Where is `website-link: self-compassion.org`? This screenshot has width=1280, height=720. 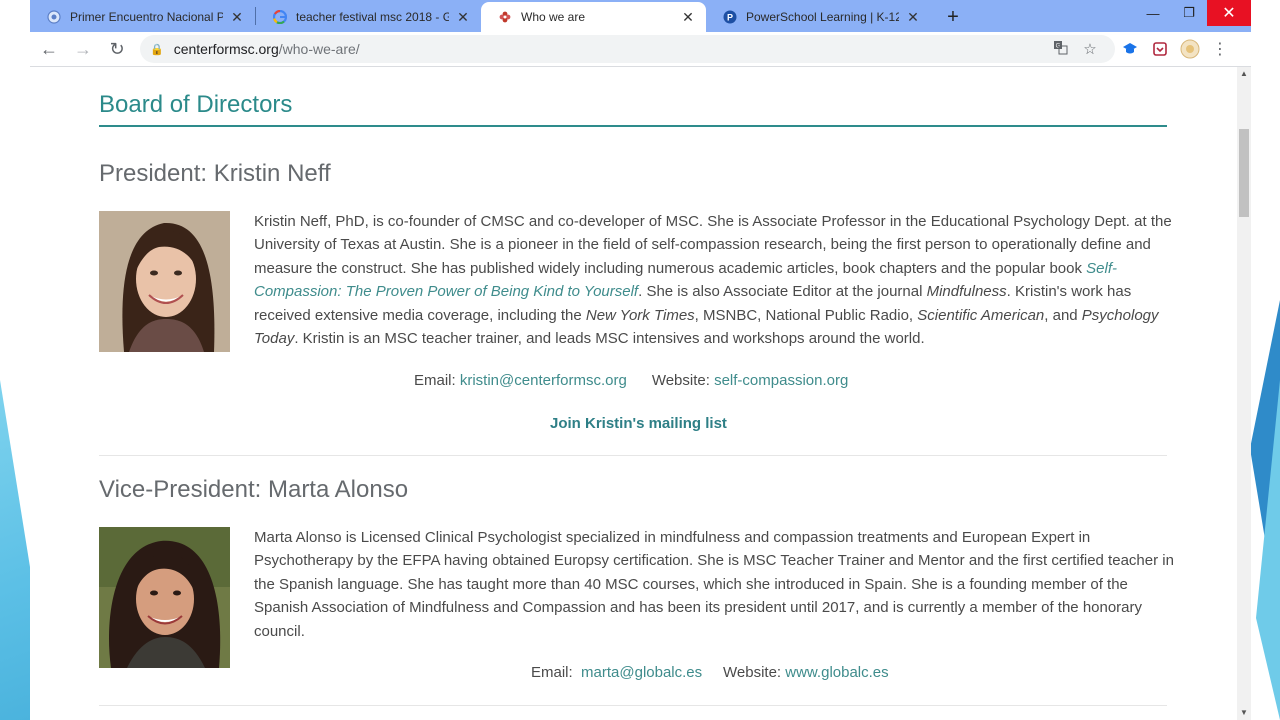
website-link: self-compassion.org is located at coordinates (781, 380).